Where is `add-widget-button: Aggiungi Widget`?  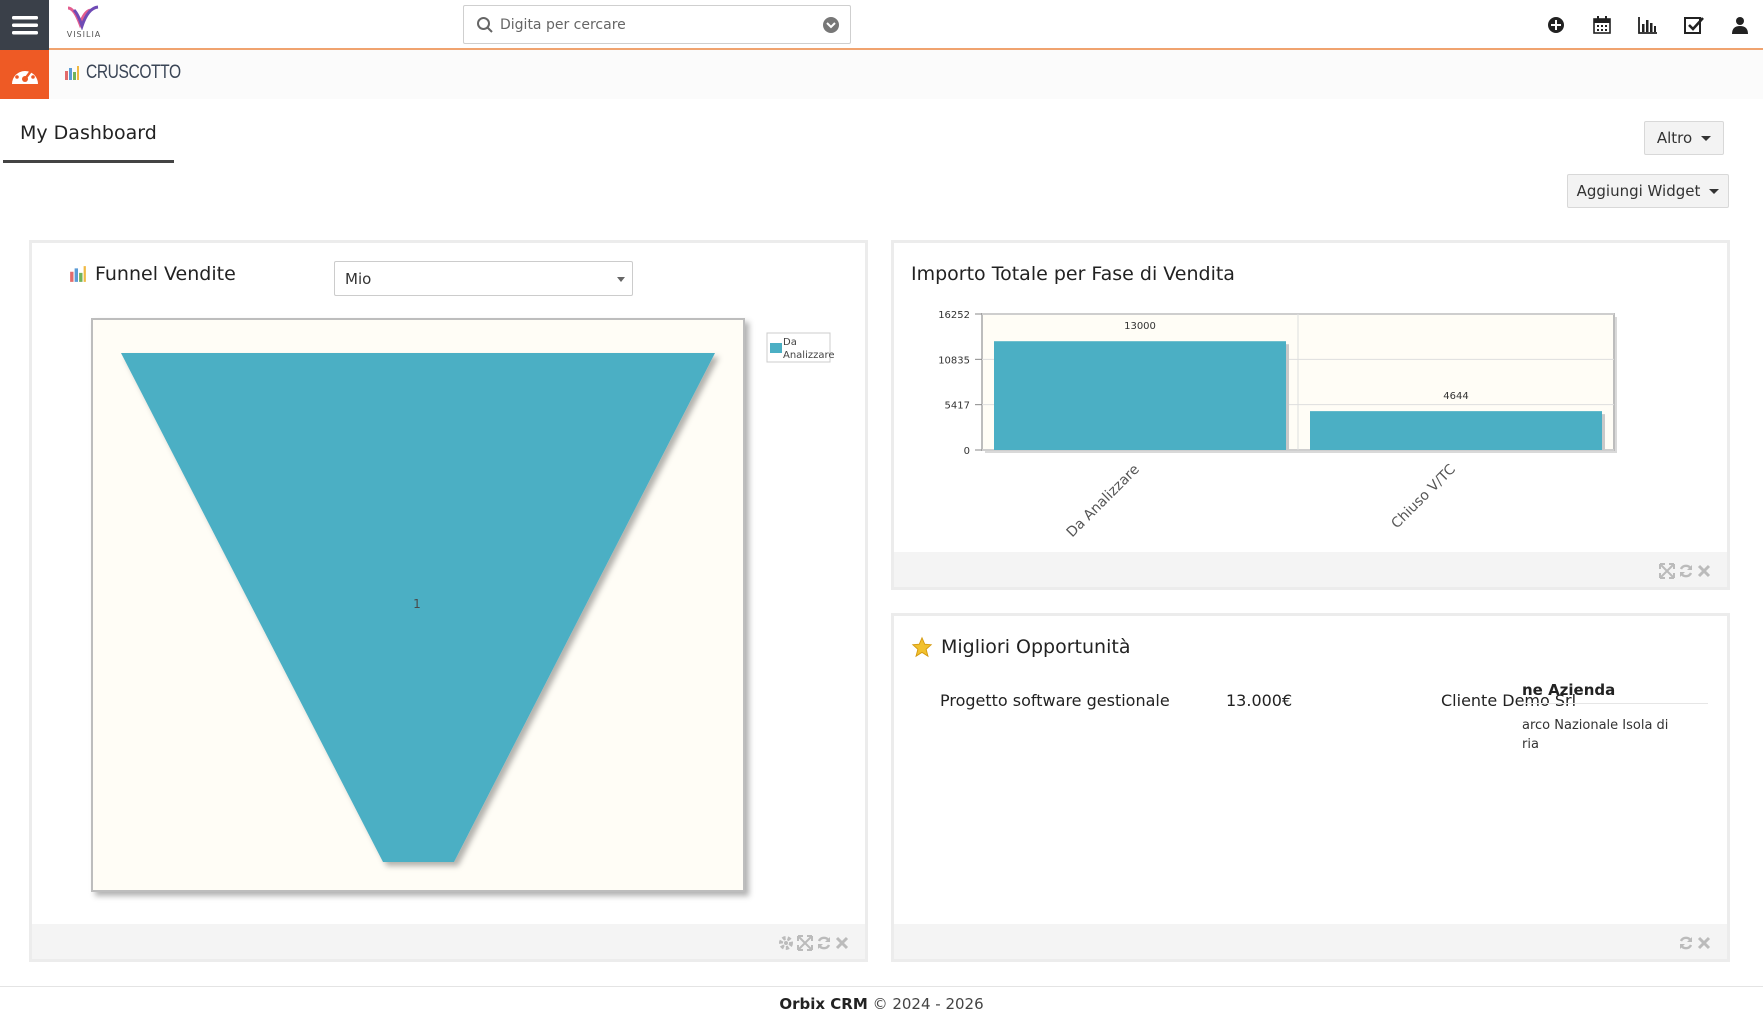 add-widget-button: Aggiungi Widget is located at coordinates (1648, 191).